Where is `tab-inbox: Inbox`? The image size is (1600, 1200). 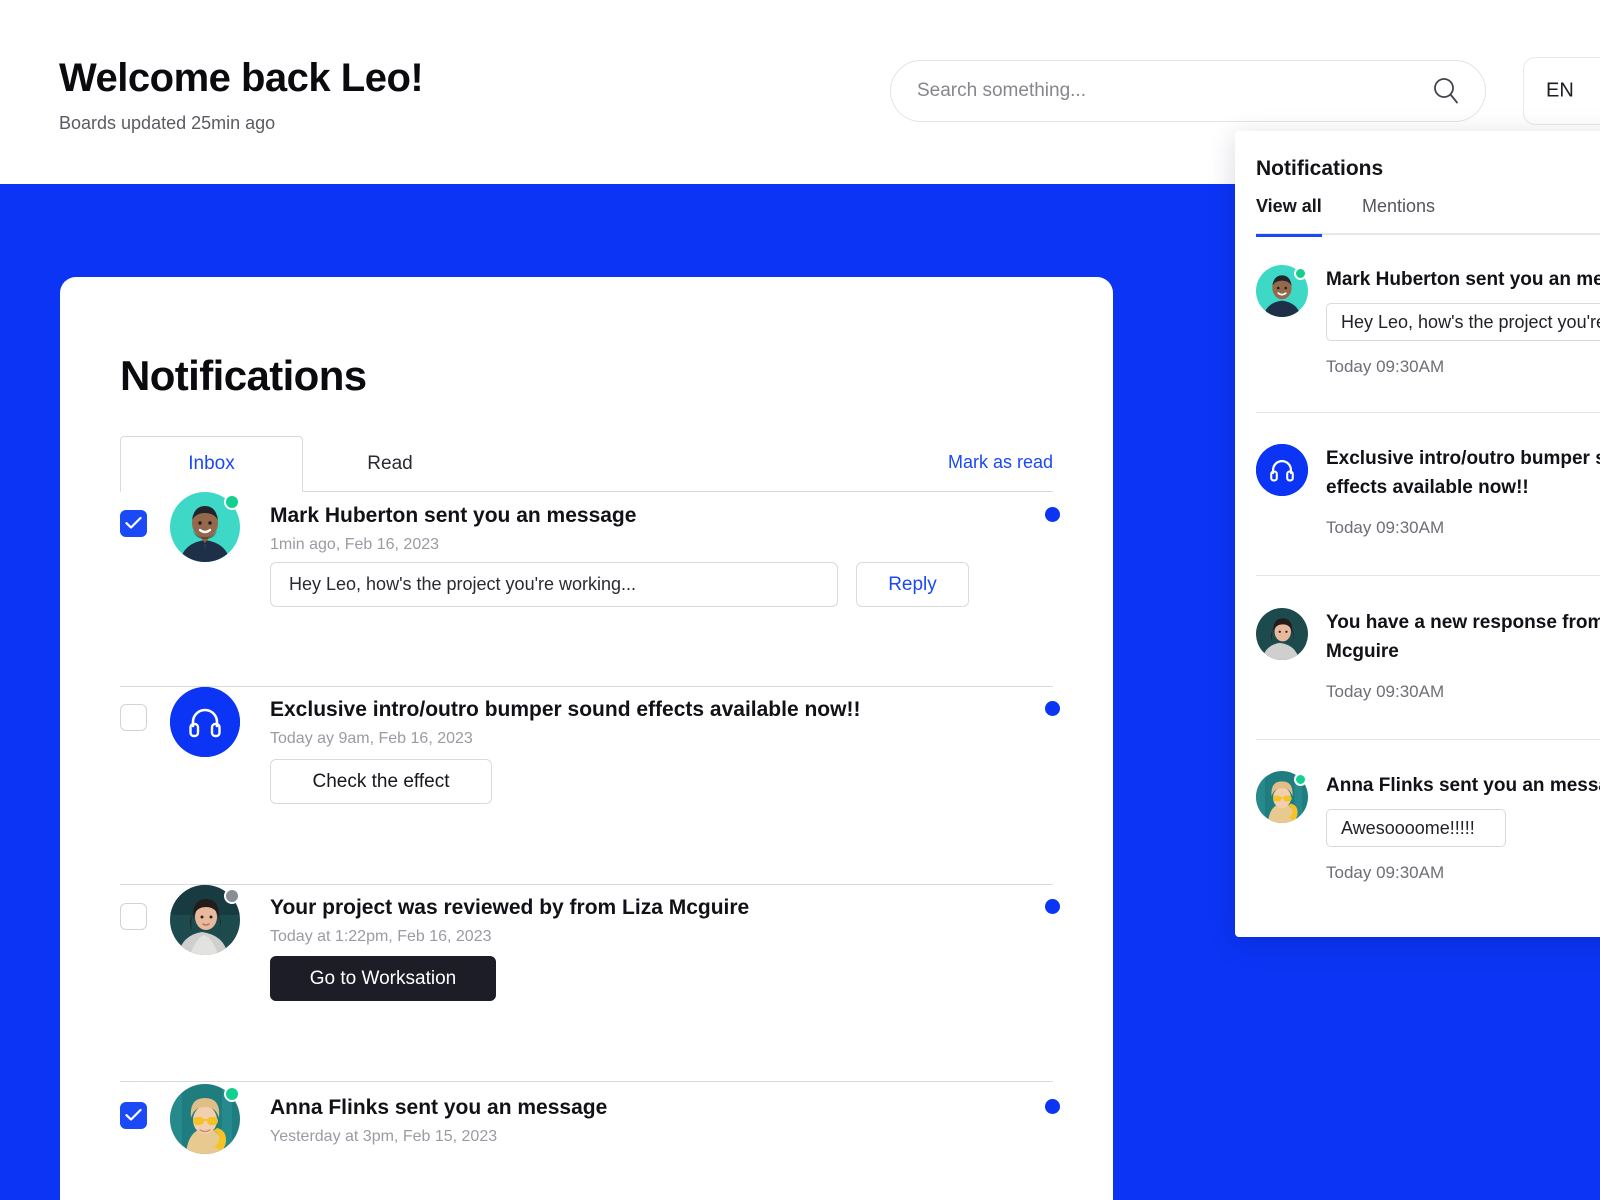
tab-inbox: Inbox is located at coordinates (211, 464).